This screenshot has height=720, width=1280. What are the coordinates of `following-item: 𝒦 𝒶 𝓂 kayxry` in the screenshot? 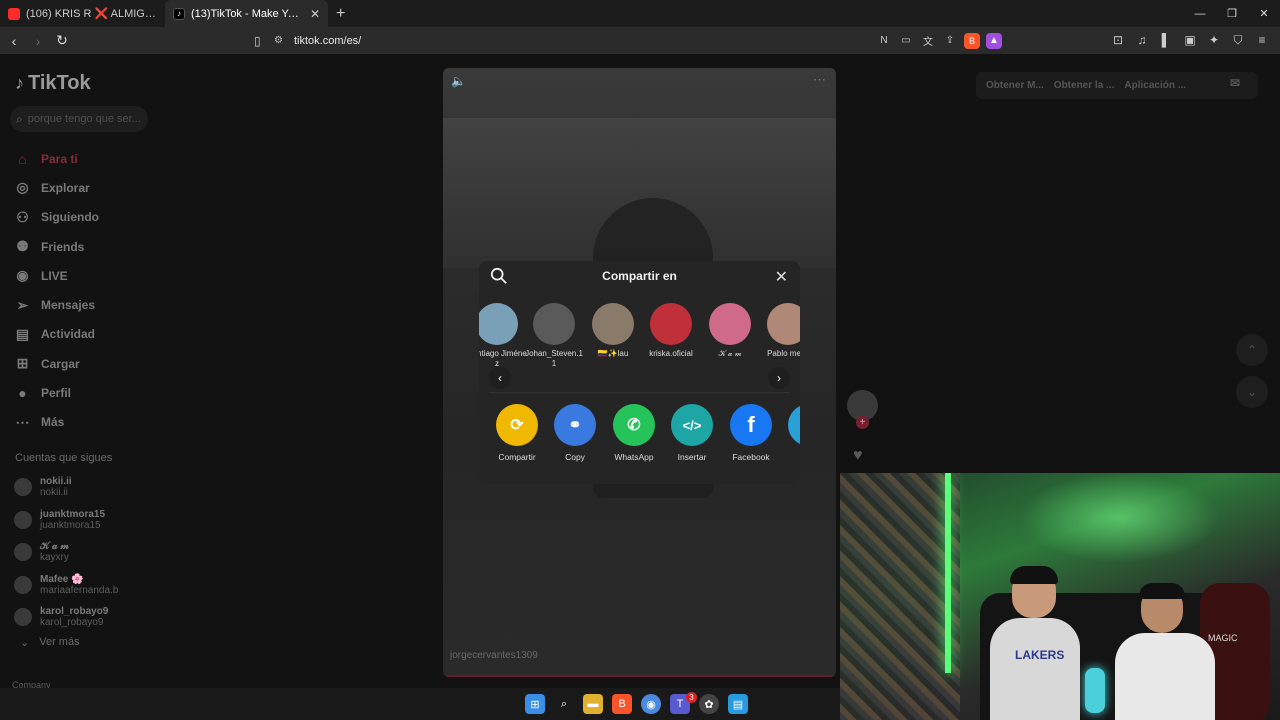 It's located at (66, 552).